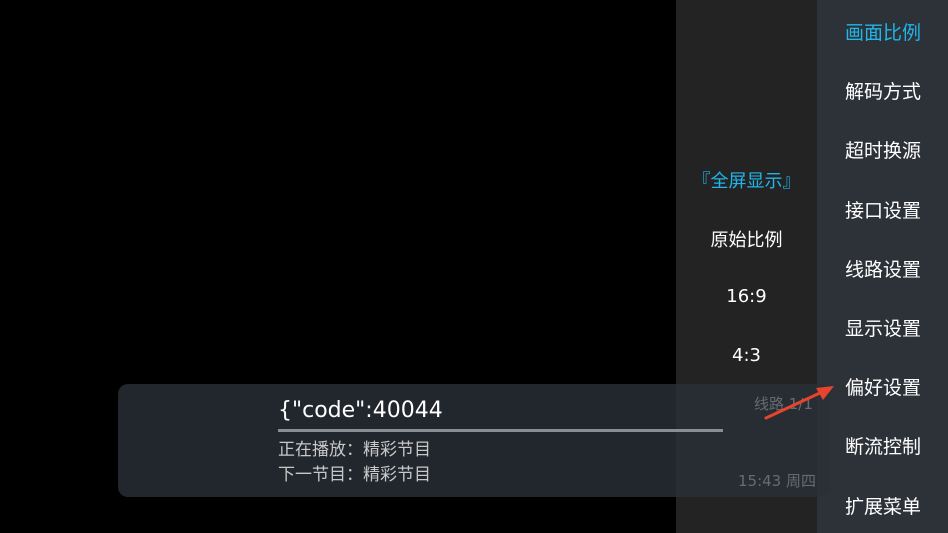 Image resolution: width=948 pixels, height=533 pixels. I want to click on menu-item-preferences: 偏好设置, so click(883, 386).